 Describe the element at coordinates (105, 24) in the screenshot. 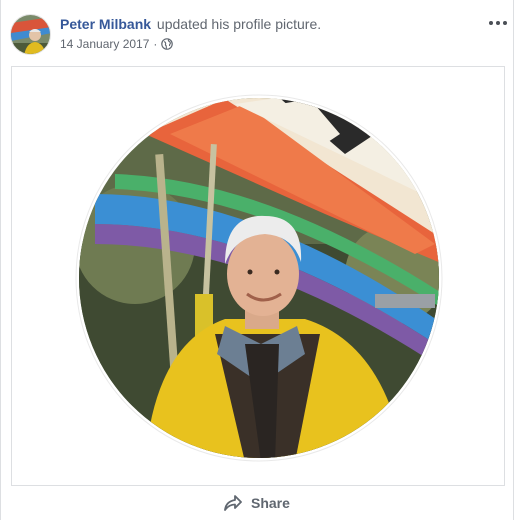

I see `author-name-link: Peter Milbank` at that location.